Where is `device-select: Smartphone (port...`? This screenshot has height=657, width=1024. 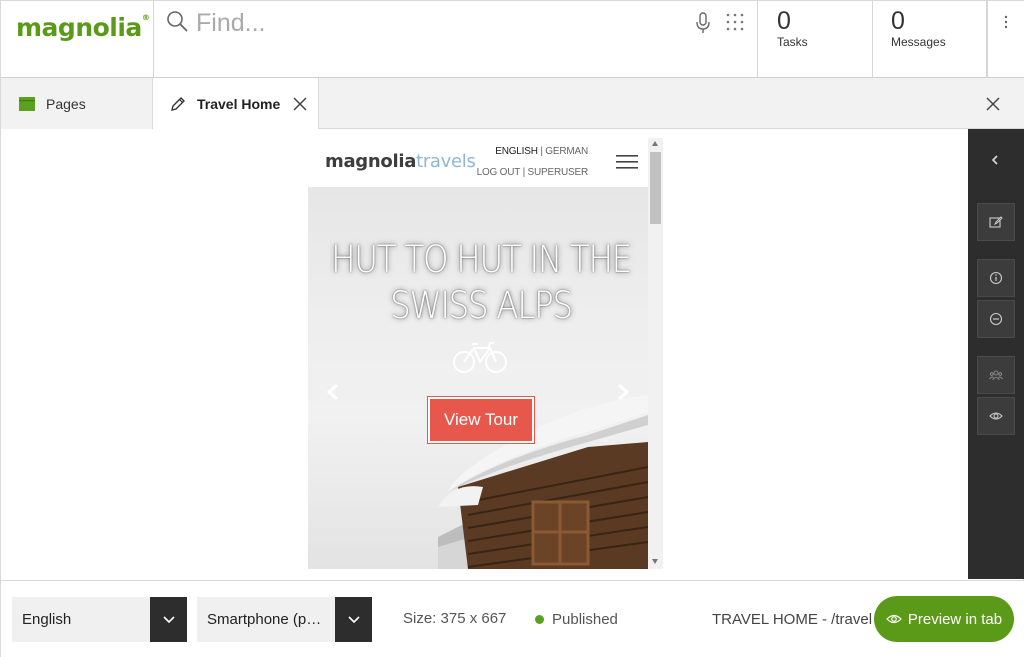
device-select: Smartphone (port... is located at coordinates (284, 619).